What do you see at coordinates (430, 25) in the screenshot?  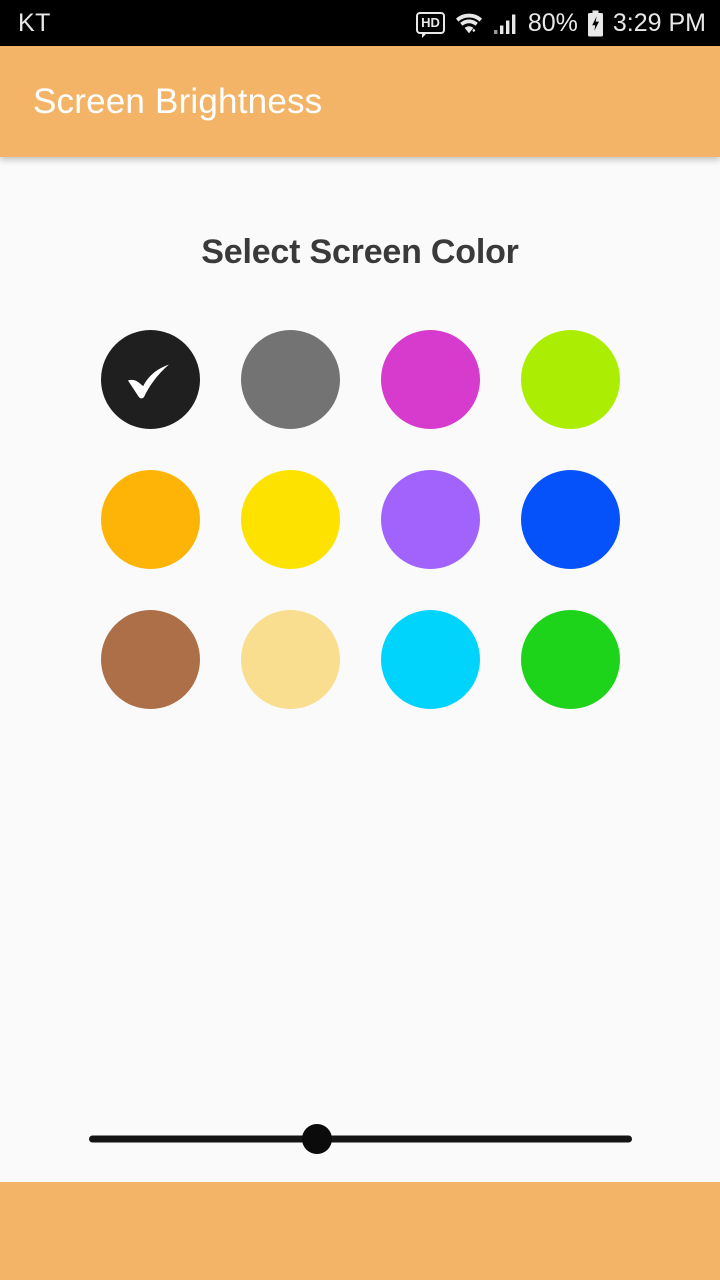 I see `hd-icon: HD` at bounding box center [430, 25].